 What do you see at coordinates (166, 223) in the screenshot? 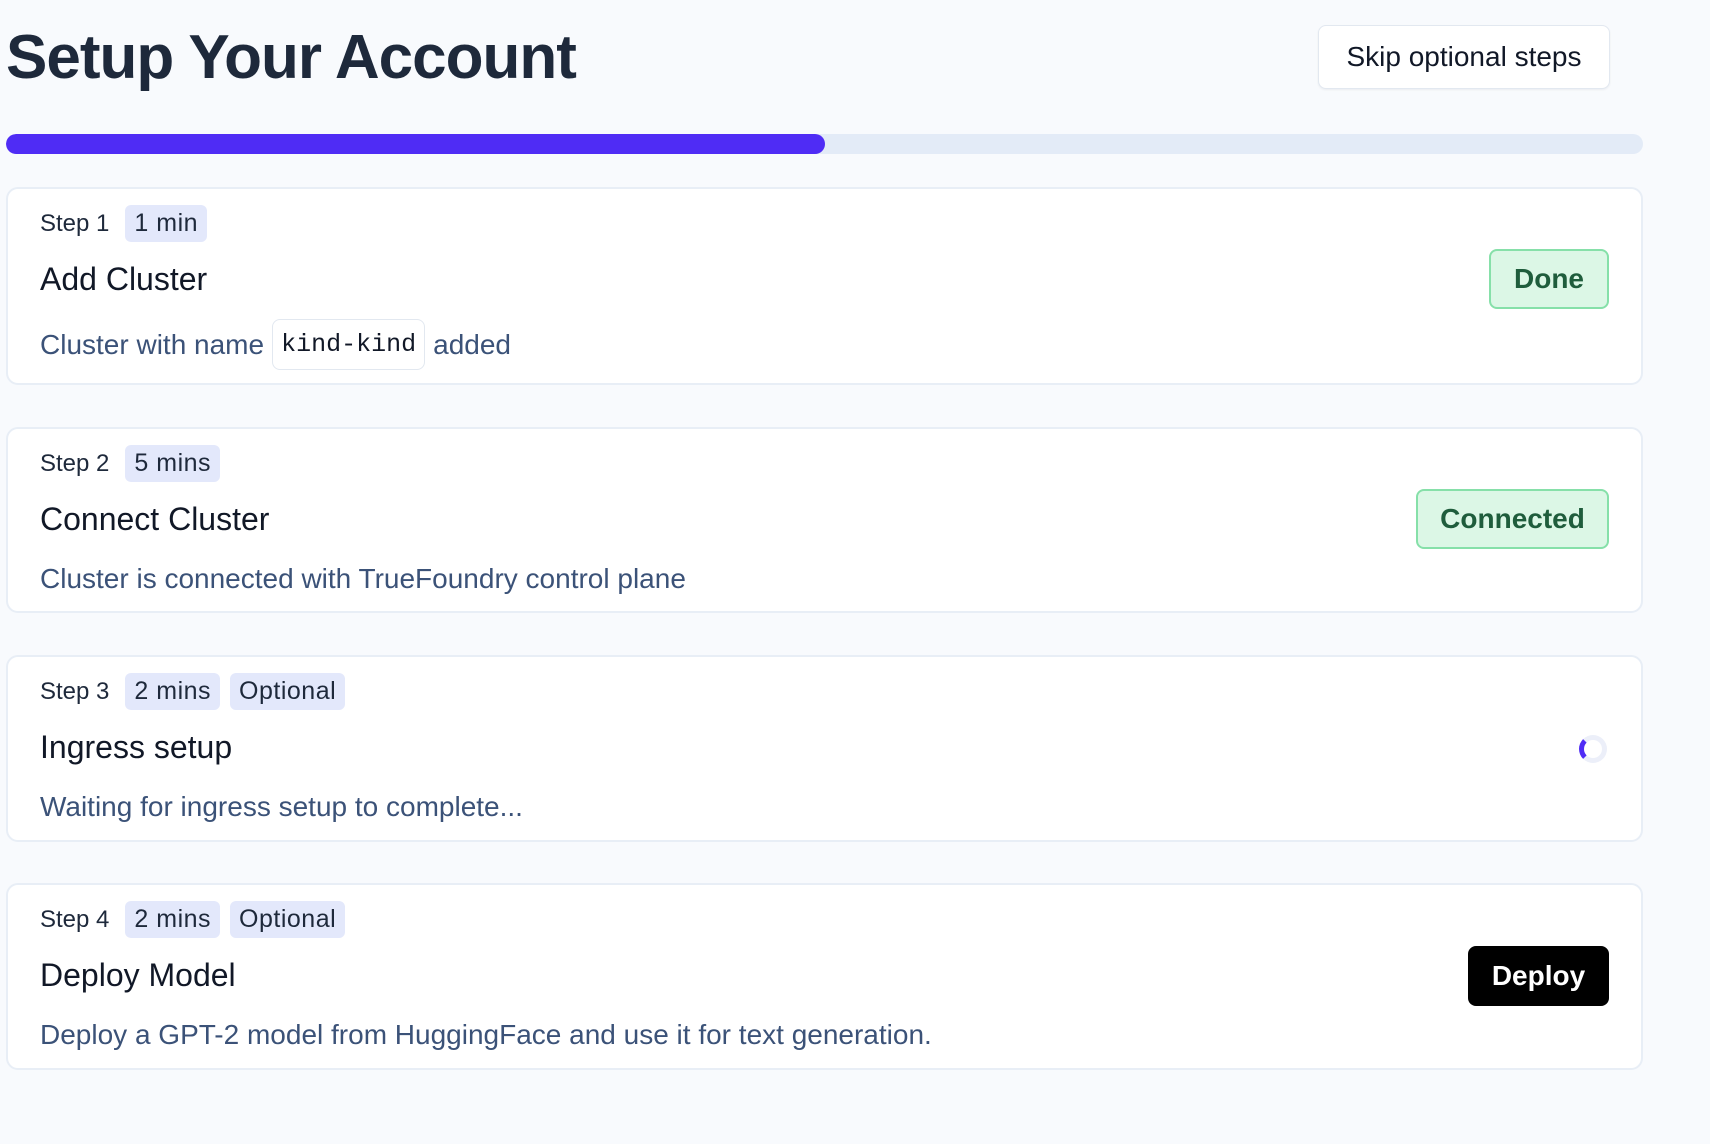
I see `duration-badge: 1 min` at bounding box center [166, 223].